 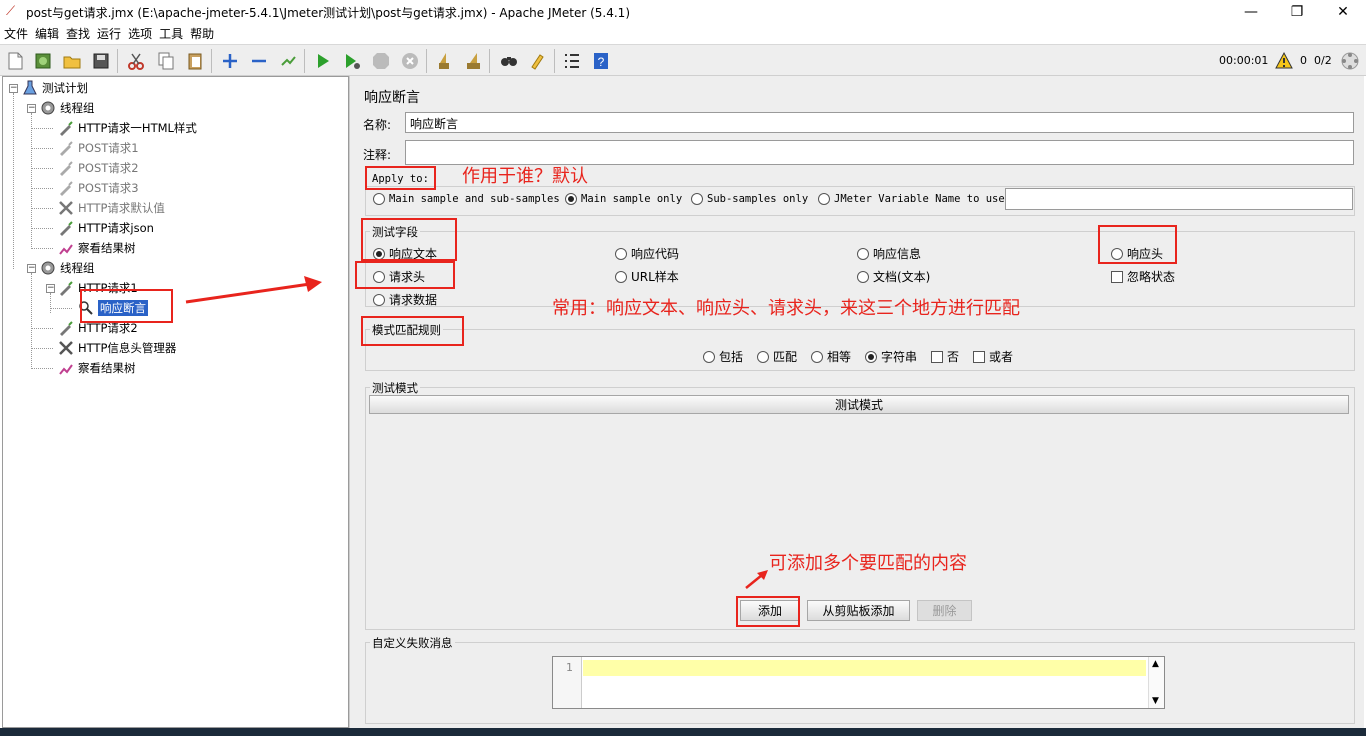 I want to click on line-number-gutter: 1, so click(x=567, y=682).